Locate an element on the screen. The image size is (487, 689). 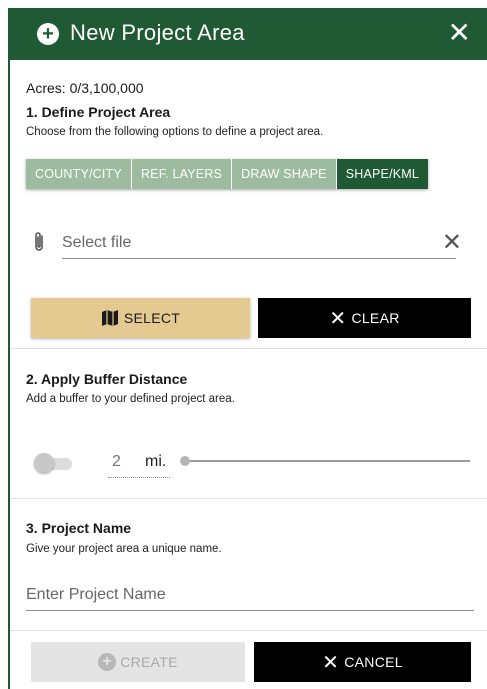
tab-ref-layers: REF. LAYERS is located at coordinates (182, 174).